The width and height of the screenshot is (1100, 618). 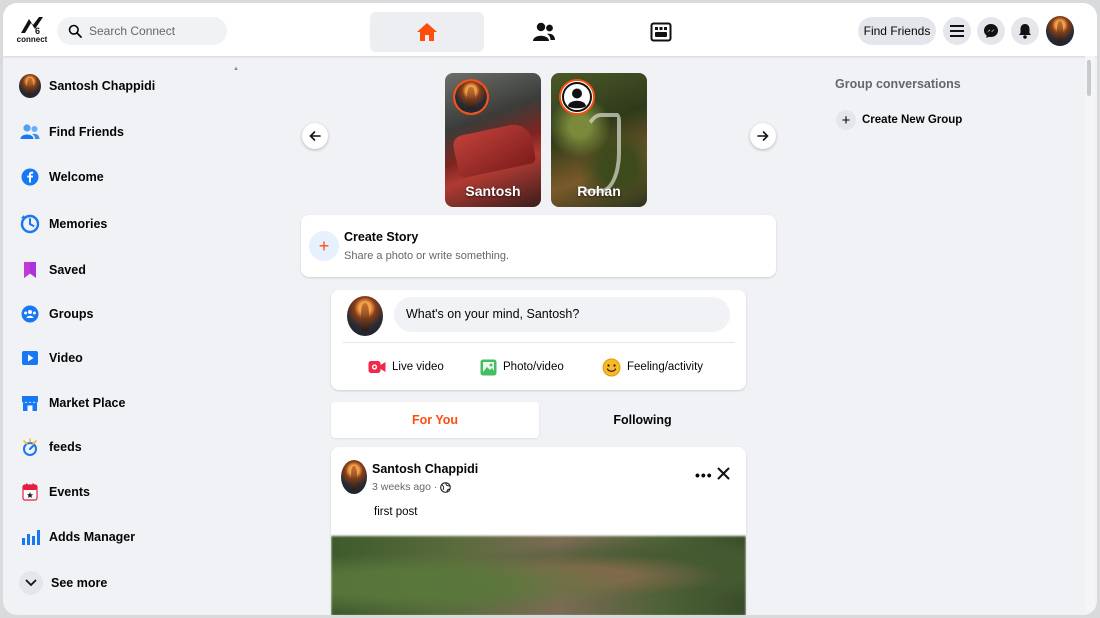 I want to click on scrollbar-thumb, so click(x=1089, y=78).